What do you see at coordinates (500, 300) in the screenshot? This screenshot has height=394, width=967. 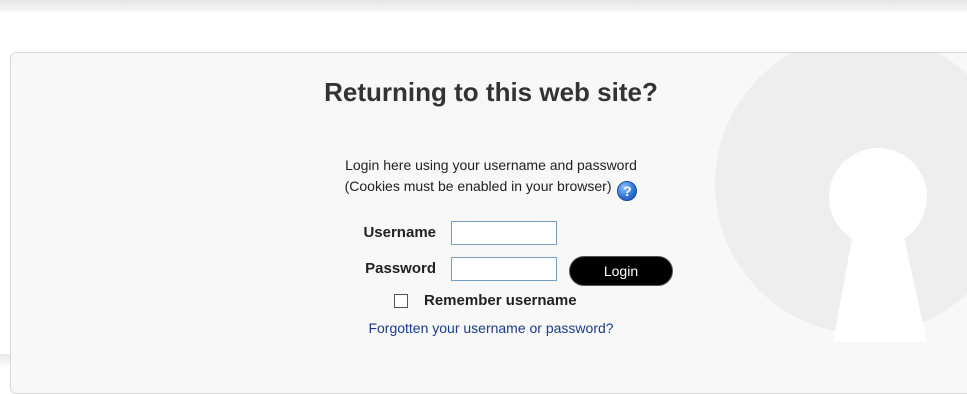 I see `remember-username-label: Remember username` at bounding box center [500, 300].